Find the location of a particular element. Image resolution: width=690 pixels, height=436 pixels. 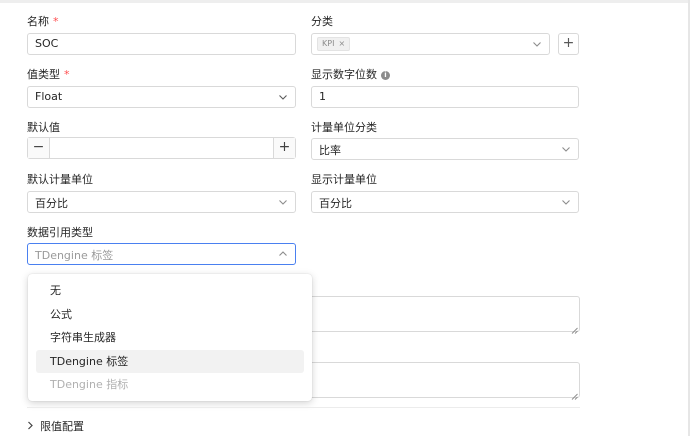

display-unit-label: 显示计量单位 is located at coordinates (344, 179).